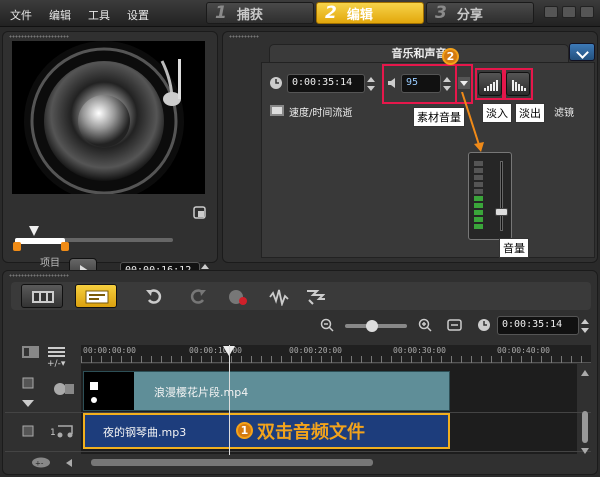  Describe the element at coordinates (320, 111) in the screenshot. I see `speed-timelapse-label: 速度/时间流逝` at that location.